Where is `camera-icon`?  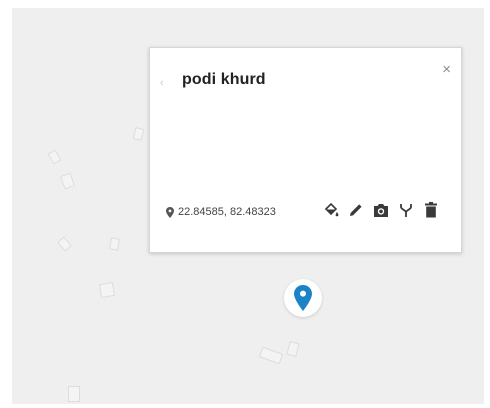 camera-icon is located at coordinates (381, 210).